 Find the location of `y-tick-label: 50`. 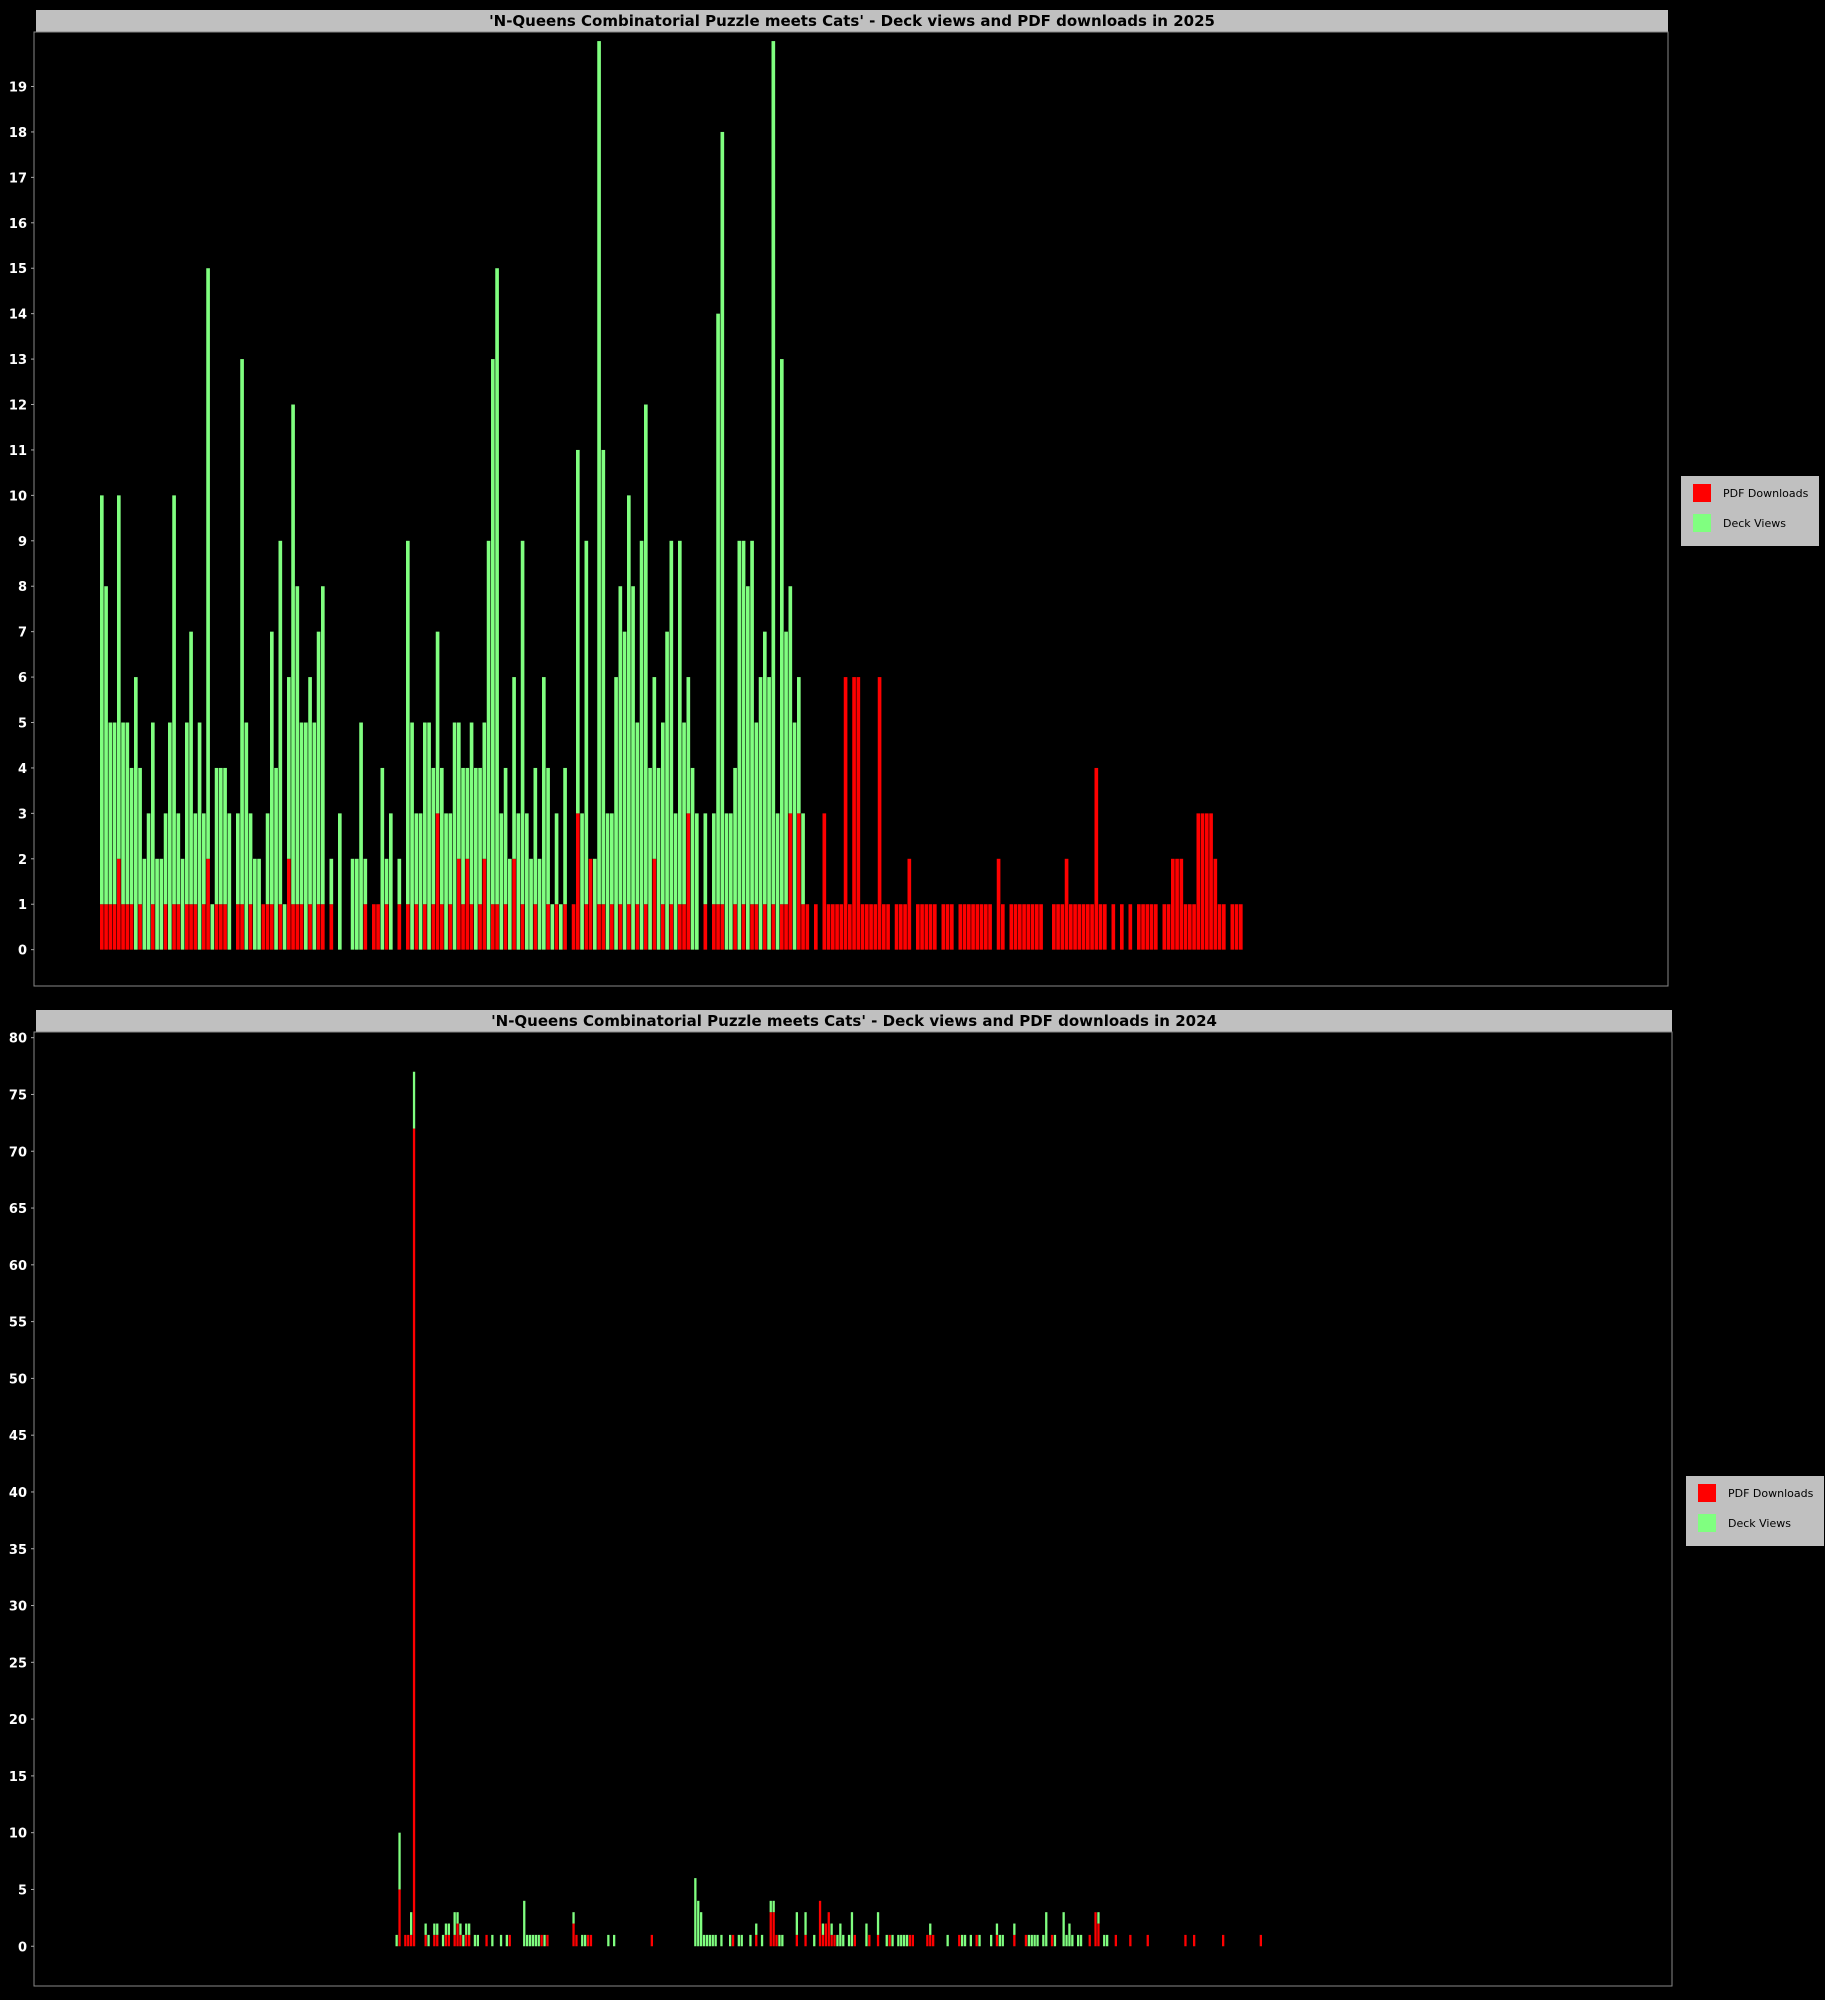

y-tick-label: 50 is located at coordinates (18, 1379).